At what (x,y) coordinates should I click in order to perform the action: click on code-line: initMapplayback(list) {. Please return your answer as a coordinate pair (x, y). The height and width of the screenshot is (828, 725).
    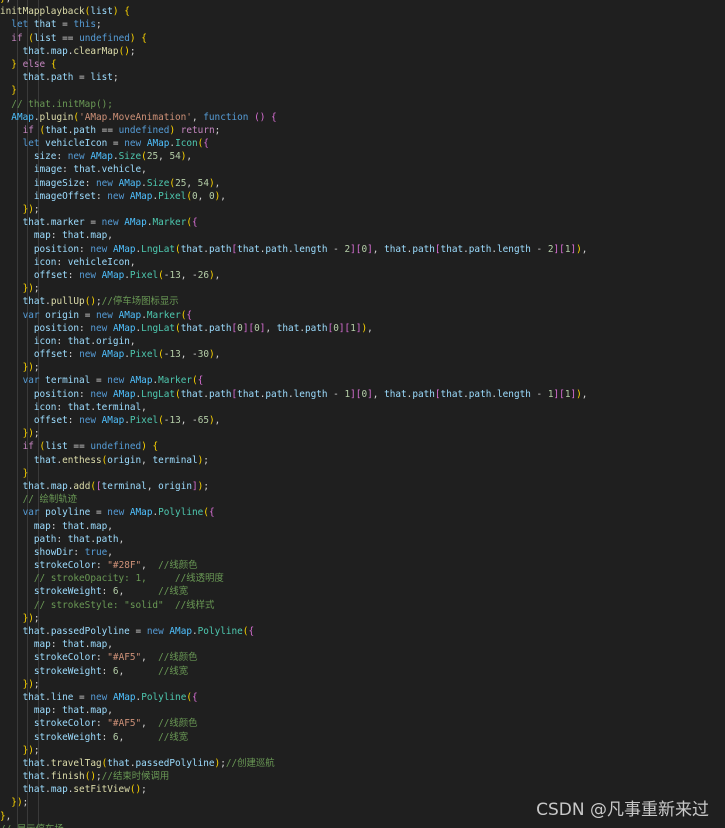
    Looking at the image, I should click on (293, 11).